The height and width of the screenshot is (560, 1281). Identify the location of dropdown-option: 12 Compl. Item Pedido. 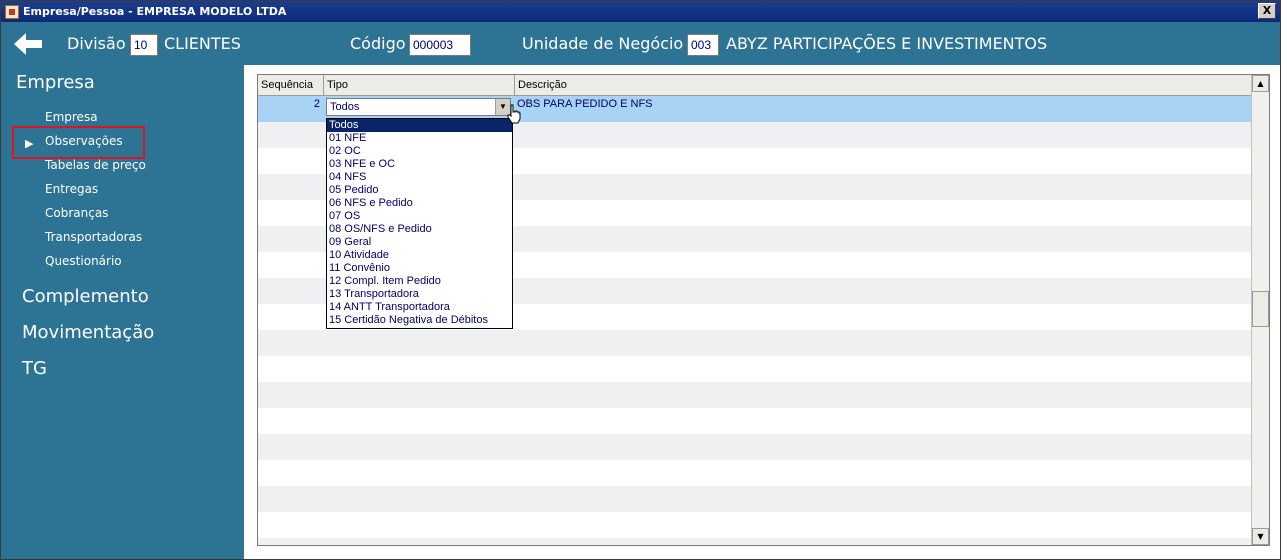
(419, 281).